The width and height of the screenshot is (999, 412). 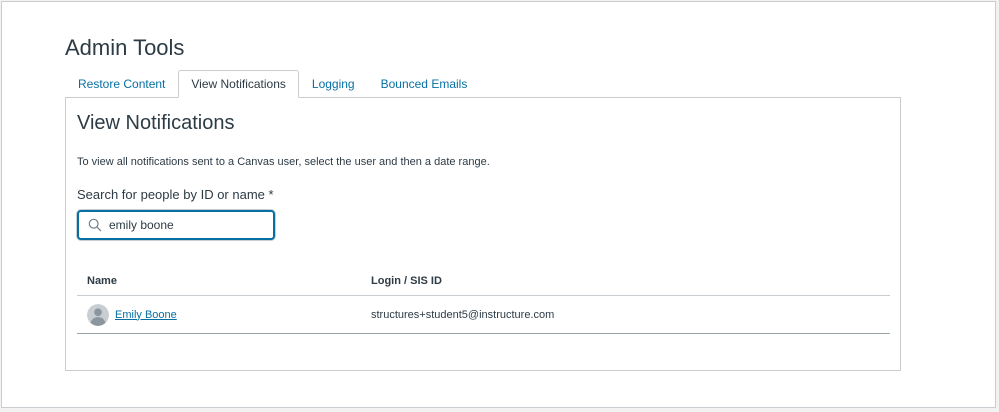 What do you see at coordinates (95, 225) in the screenshot?
I see `search-icon` at bounding box center [95, 225].